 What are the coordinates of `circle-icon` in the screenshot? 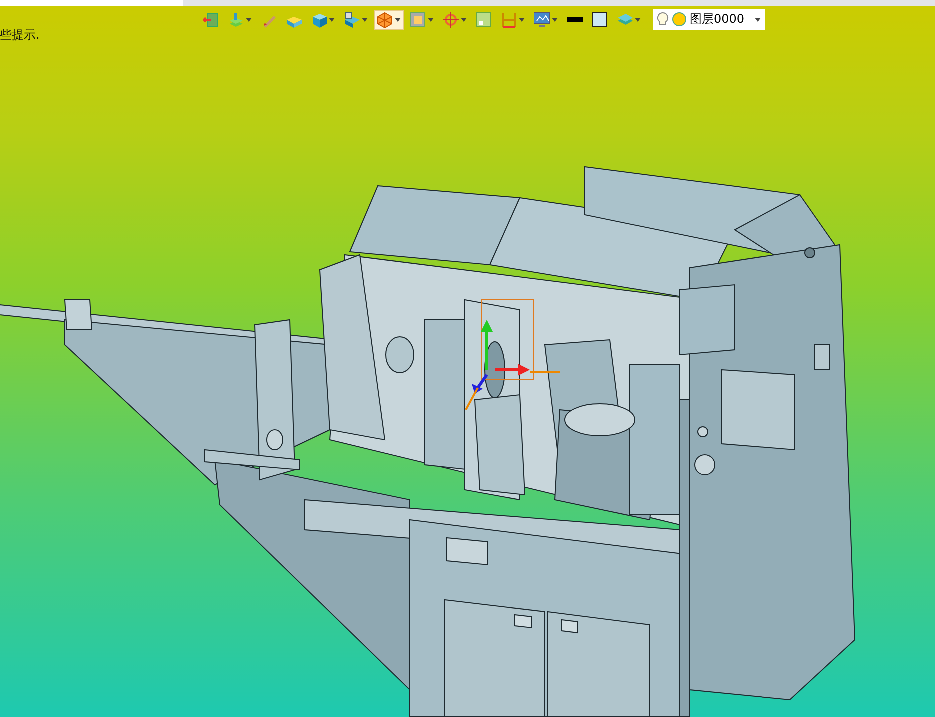 It's located at (679, 19).